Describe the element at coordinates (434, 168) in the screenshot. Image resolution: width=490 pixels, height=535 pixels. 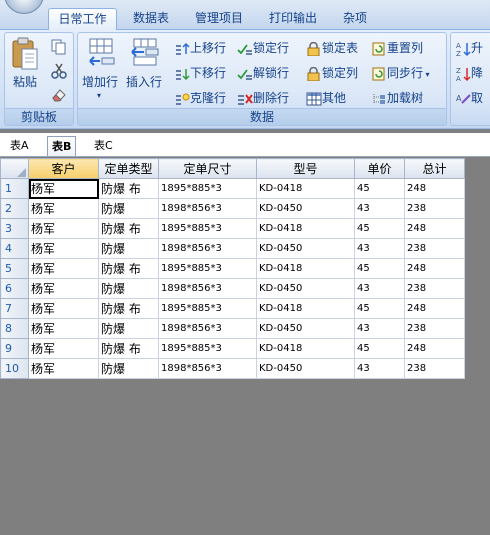
I see `column-header-total: 总计` at that location.